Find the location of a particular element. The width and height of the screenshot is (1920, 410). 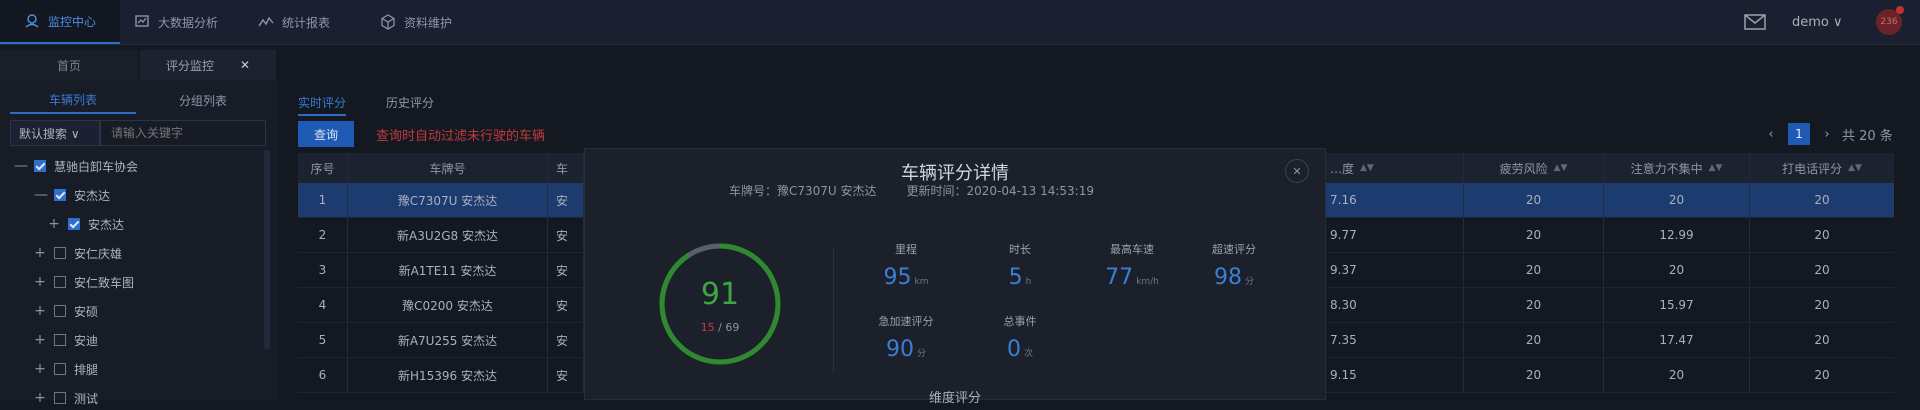

modal-subtitle: 车牌号：豫C7307U 安杰达 更新时间：2020-04-13 14:53:19 is located at coordinates (911, 190).